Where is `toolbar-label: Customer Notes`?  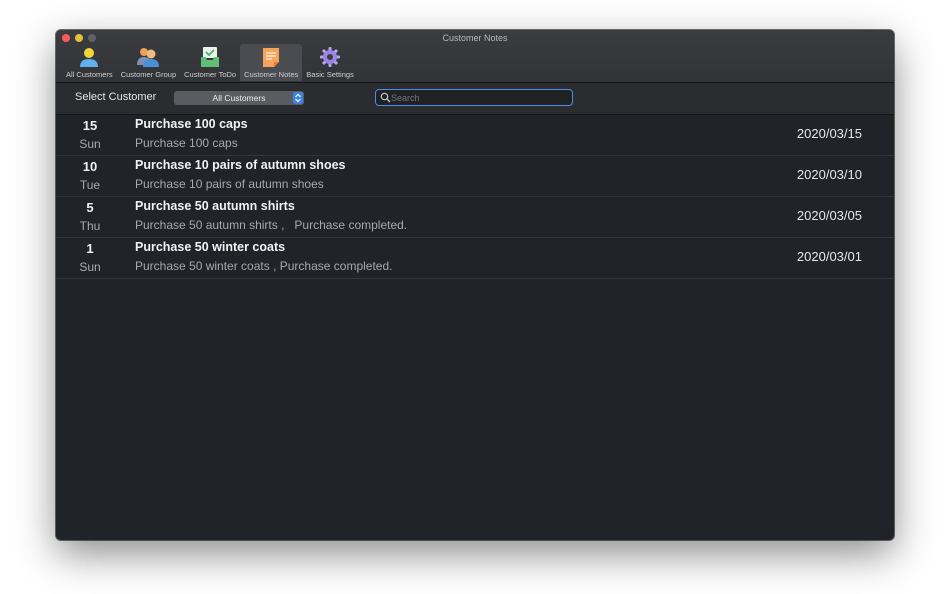 toolbar-label: Customer Notes is located at coordinates (271, 74).